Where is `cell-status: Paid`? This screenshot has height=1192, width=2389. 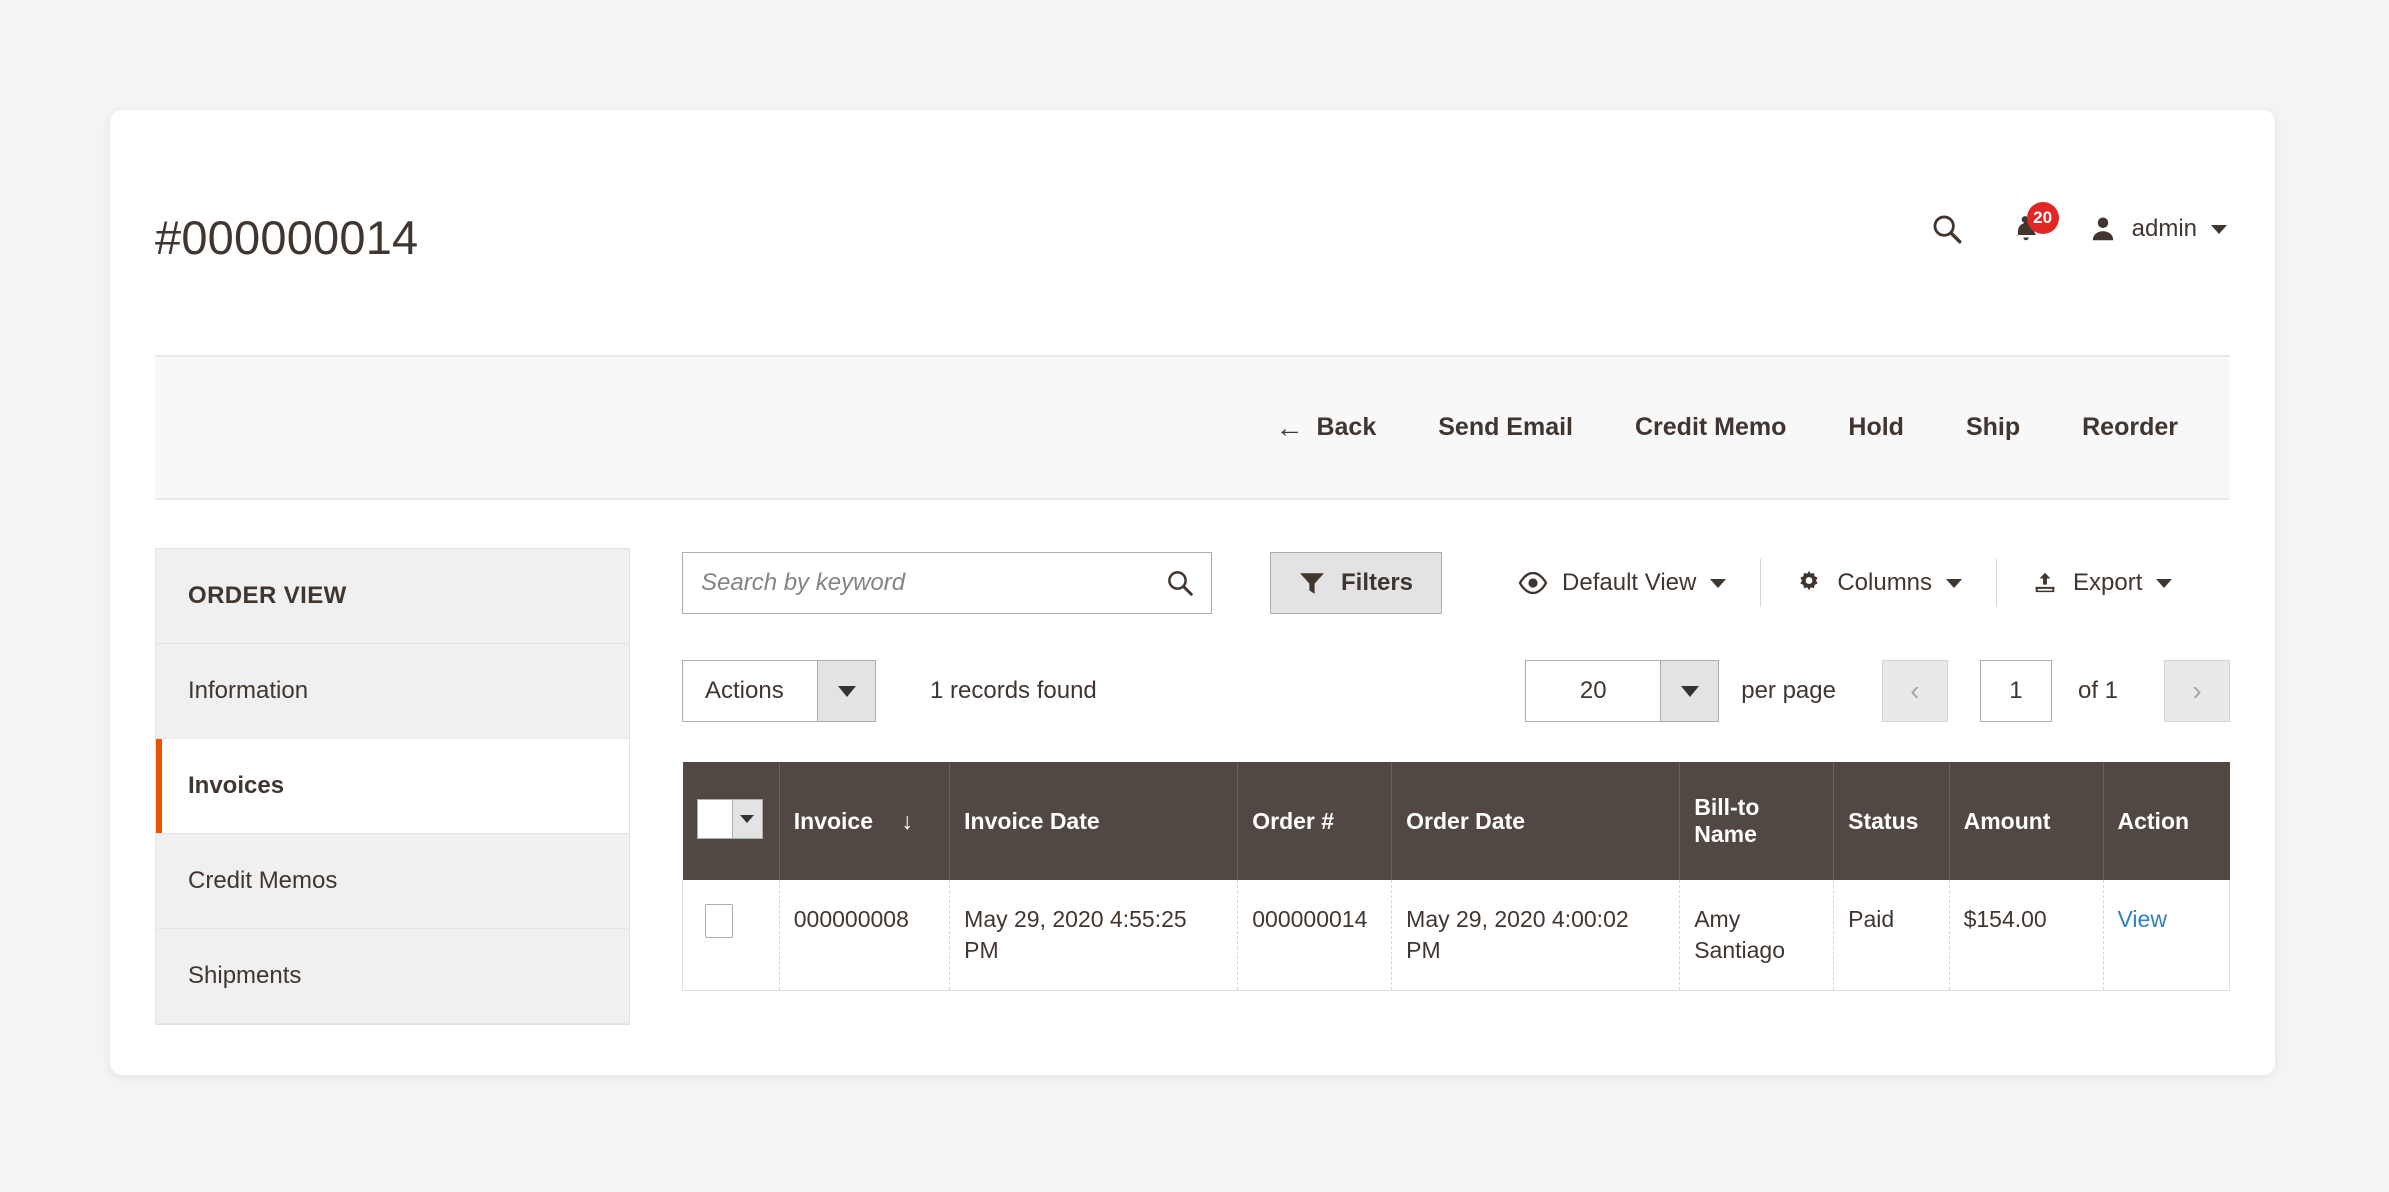 cell-status: Paid is located at coordinates (1891, 936).